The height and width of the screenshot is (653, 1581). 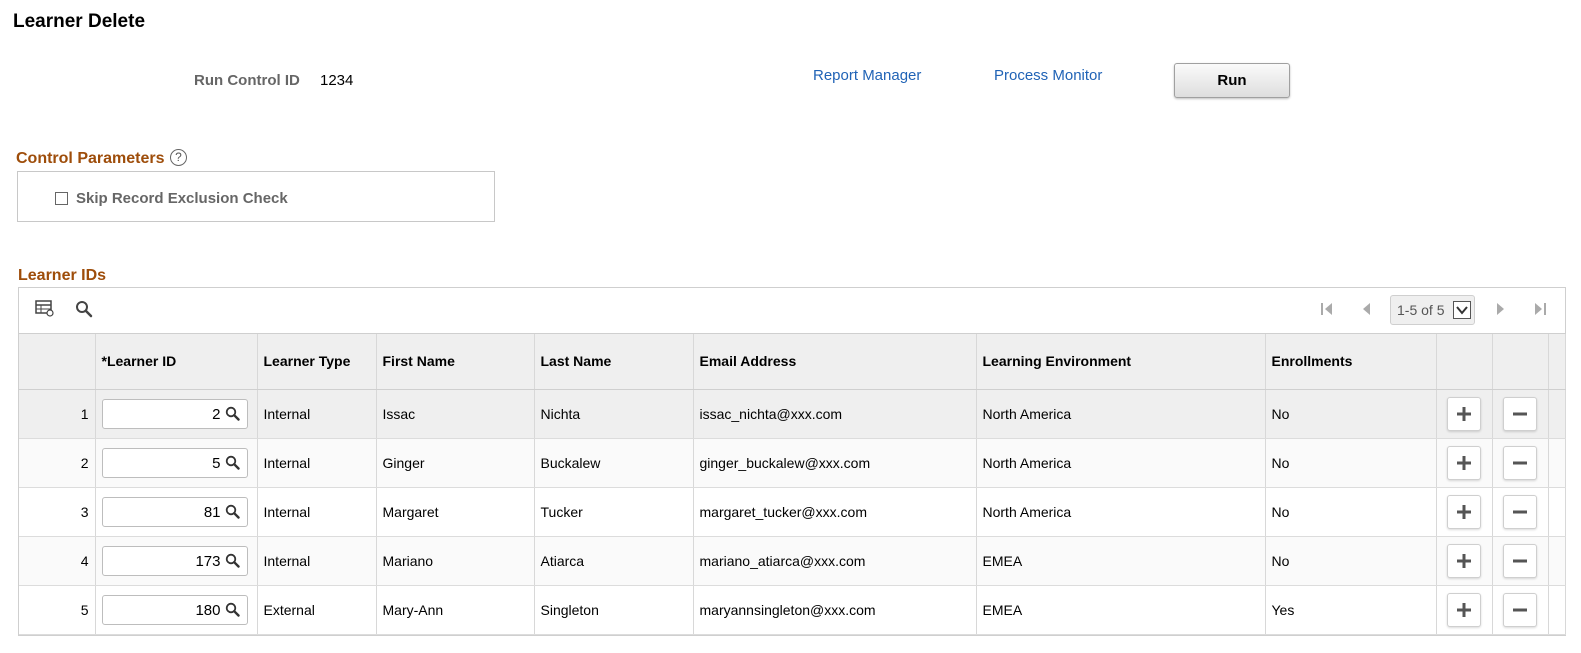 What do you see at coordinates (792, 311) in the screenshot?
I see `grid-toolbar: 1-5 of 5` at bounding box center [792, 311].